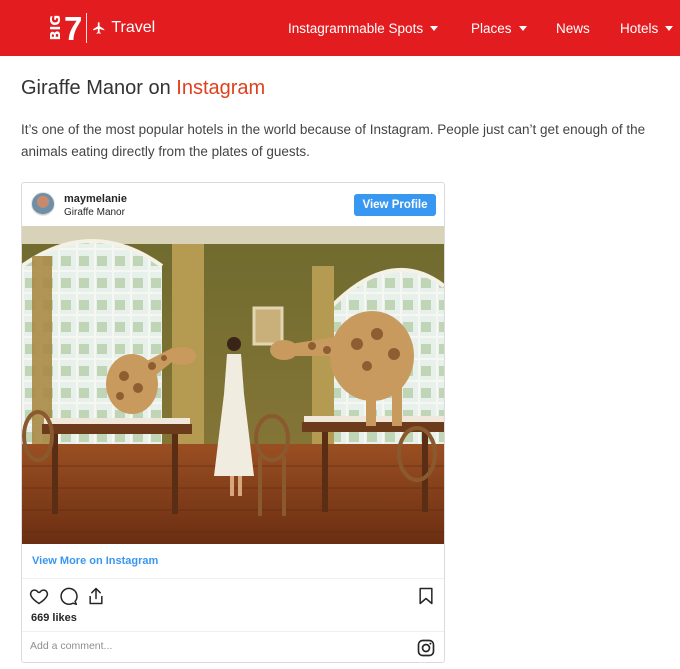 This screenshot has width=680, height=669. What do you see at coordinates (639, 28) in the screenshot?
I see `nav-item-label: Hotels` at bounding box center [639, 28].